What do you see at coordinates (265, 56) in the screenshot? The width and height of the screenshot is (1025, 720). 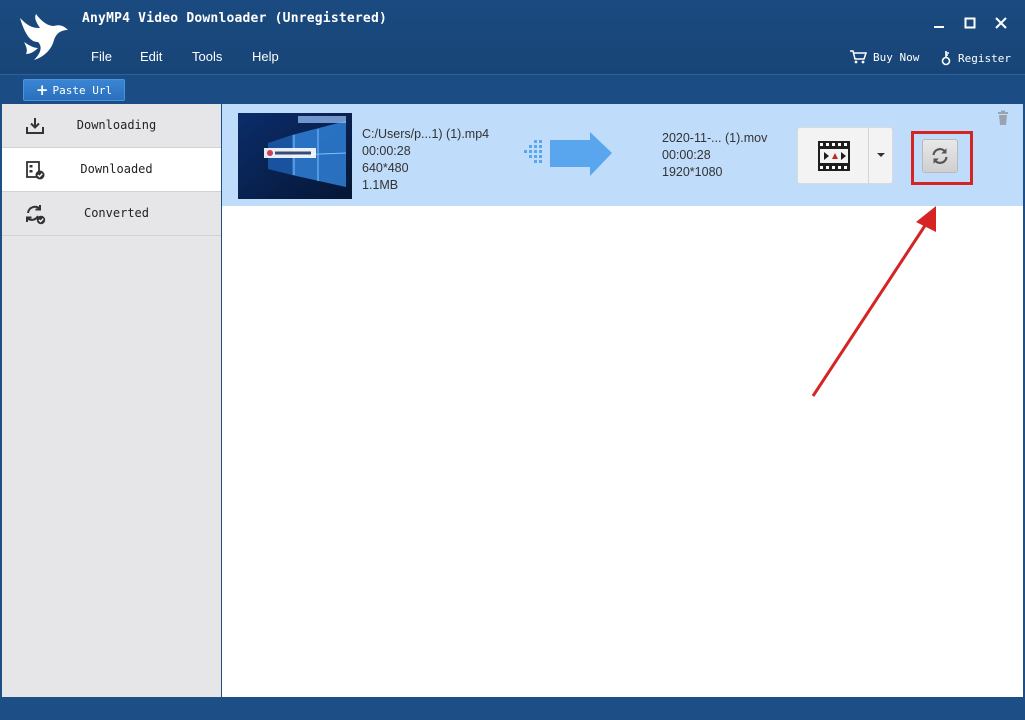 I see `menu-help: Help` at bounding box center [265, 56].